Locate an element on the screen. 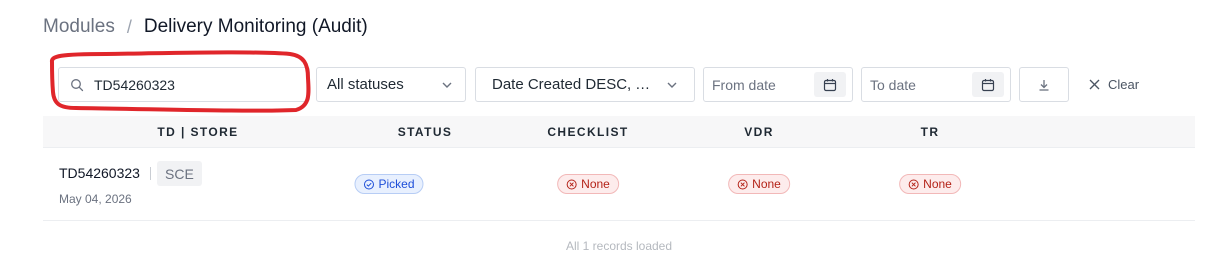  column-header-tr: TR is located at coordinates (930, 132).